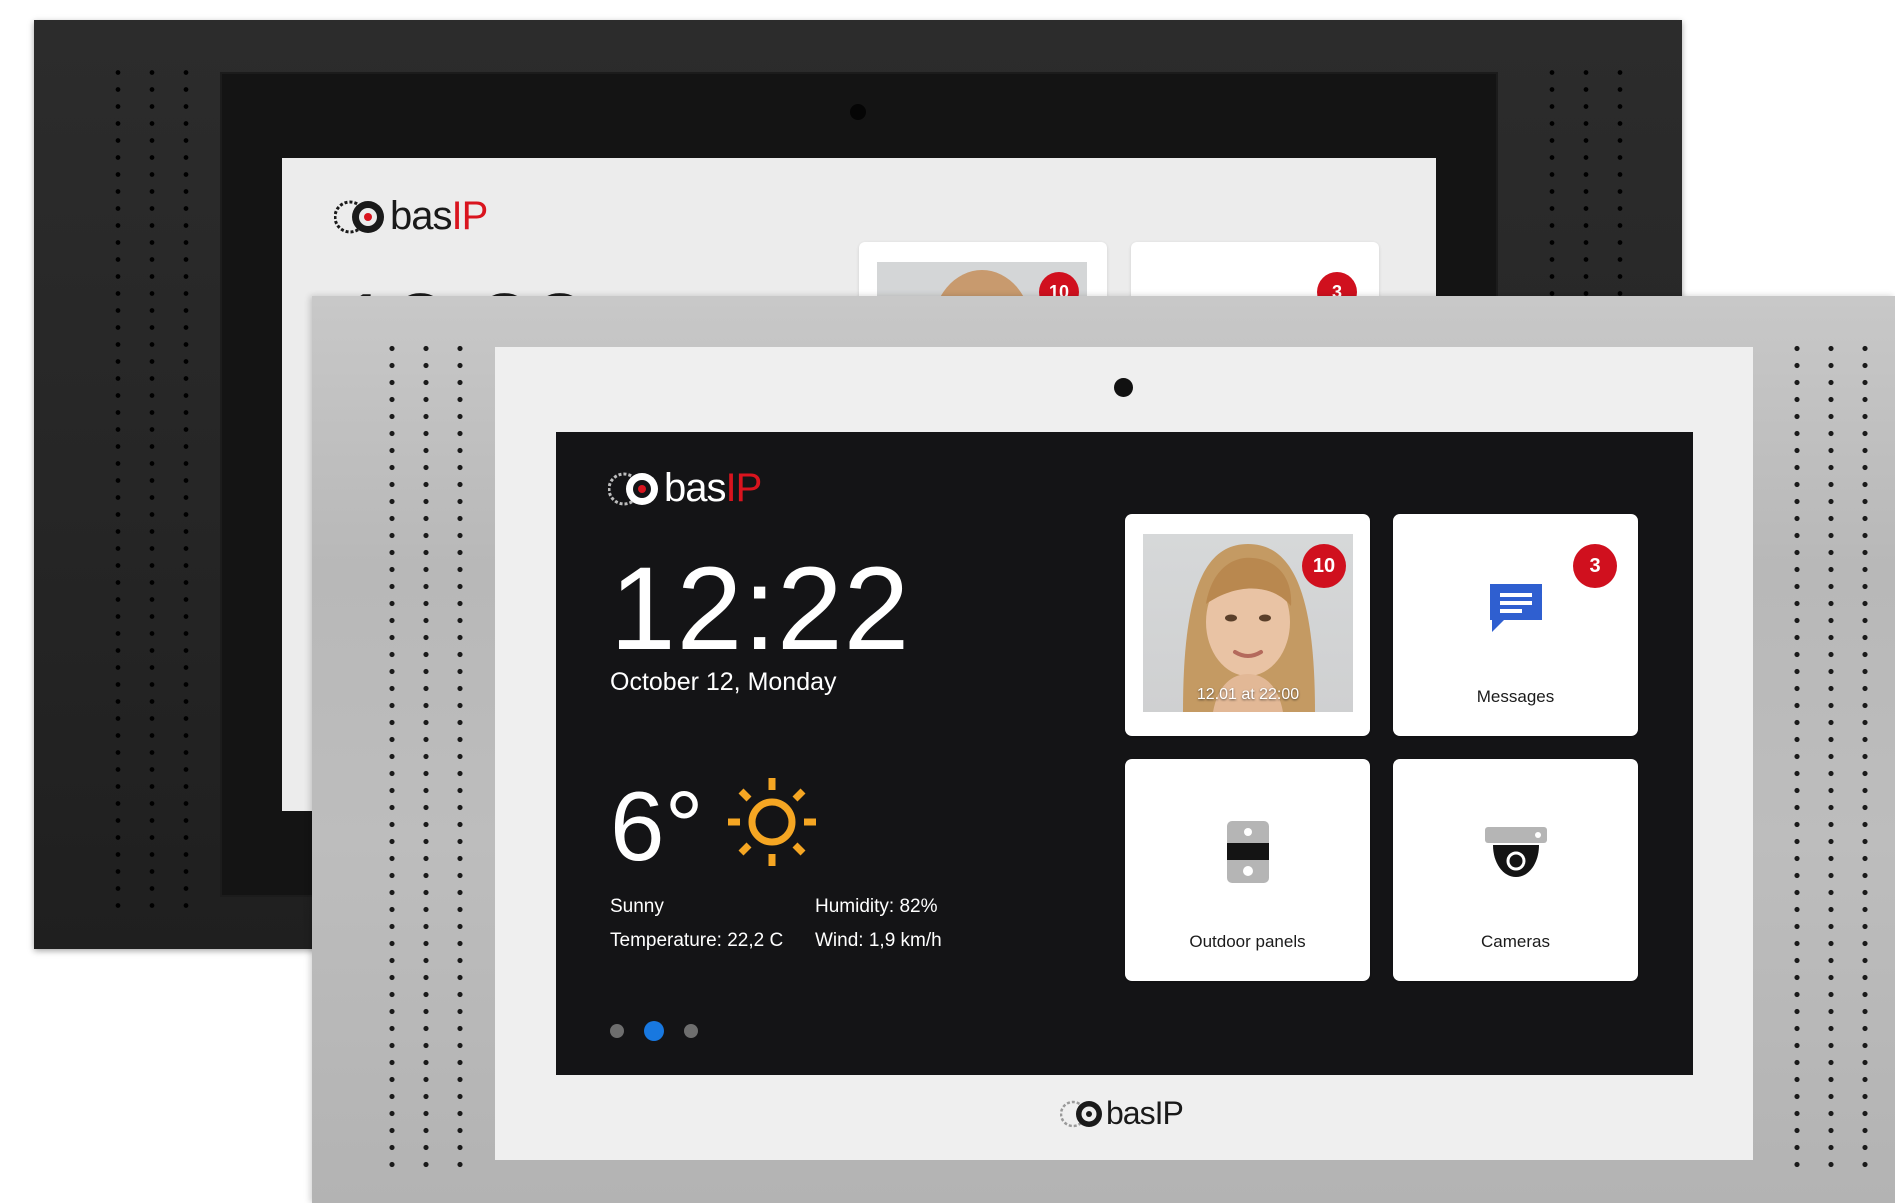  I want to click on clock: 12:22, so click(760, 609).